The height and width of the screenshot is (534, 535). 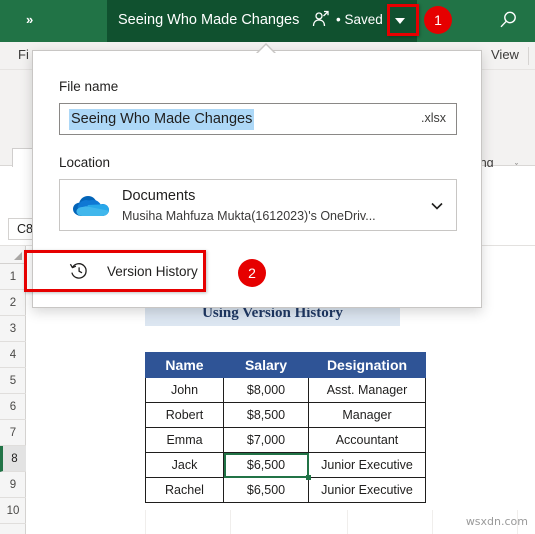 I want to click on row-header-9: 9, so click(x=13, y=485).